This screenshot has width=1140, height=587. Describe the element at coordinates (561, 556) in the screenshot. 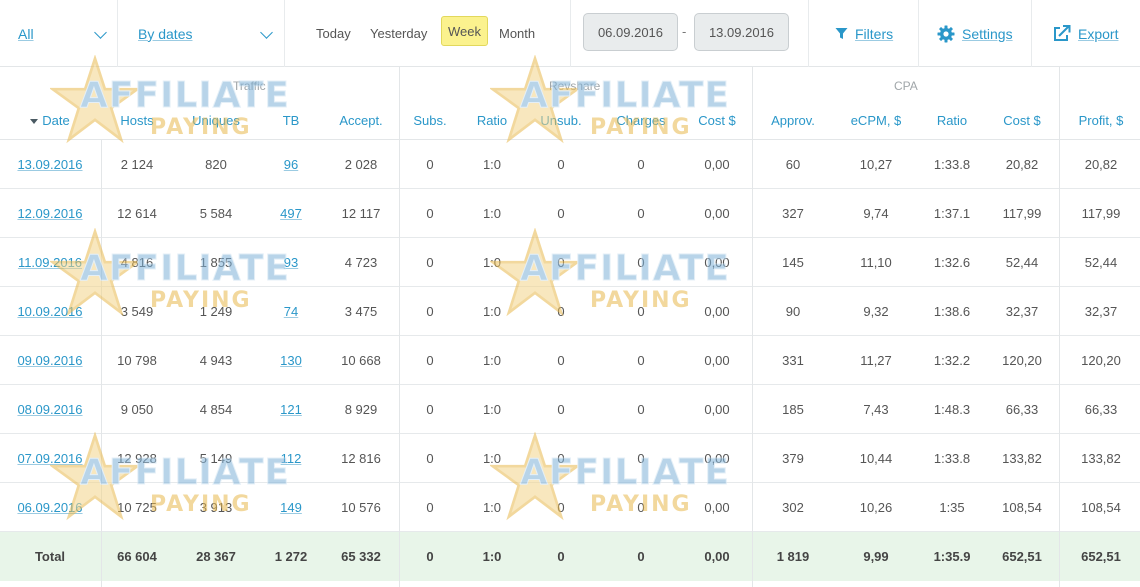

I see `total-cell-unsub: 0` at that location.